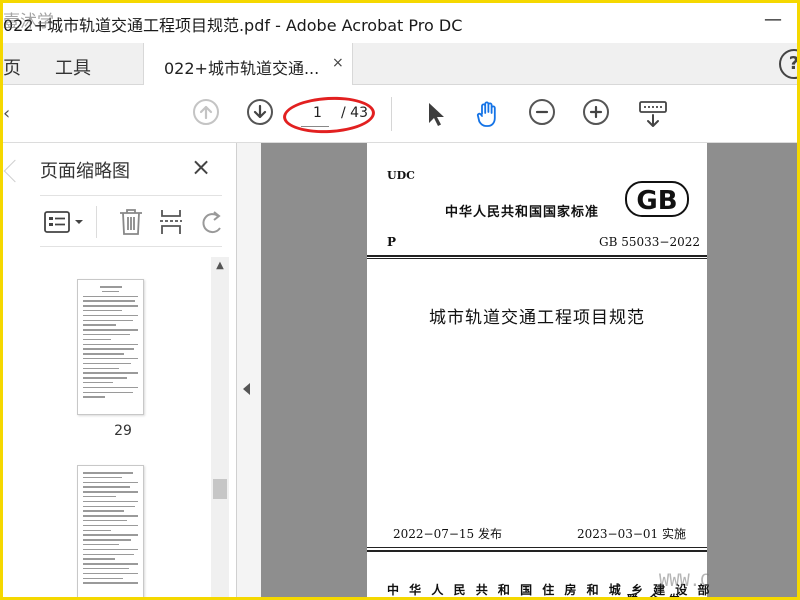  I want to click on document-title: 城市轨道交通工程项目规范, so click(537, 318).